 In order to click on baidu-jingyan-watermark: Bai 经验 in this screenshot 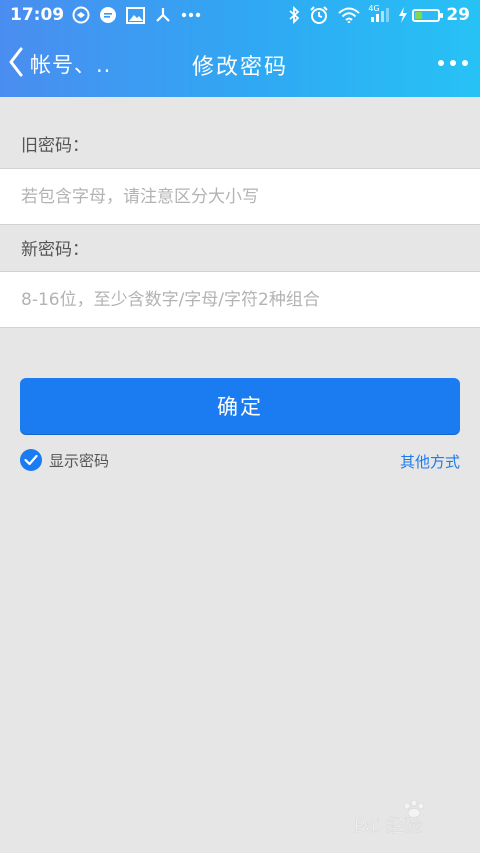, I will do `click(402, 818)`.